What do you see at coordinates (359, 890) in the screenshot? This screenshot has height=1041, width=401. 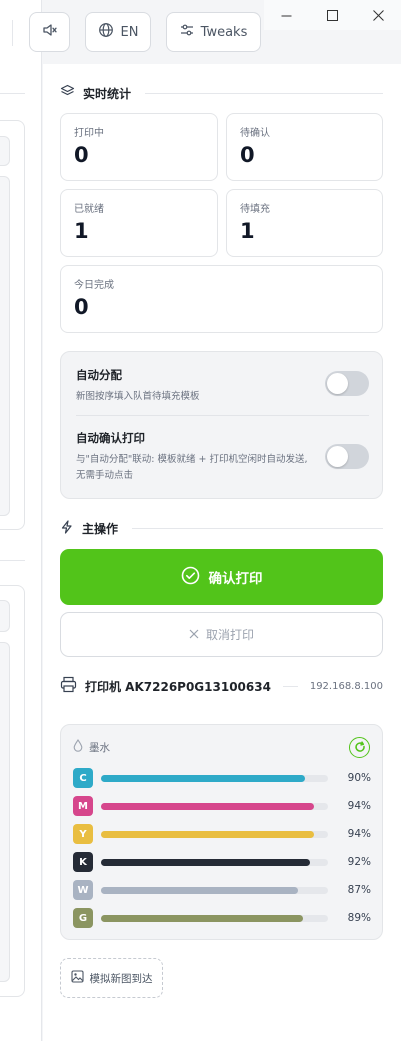 I see `ink-percent: 87%` at bounding box center [359, 890].